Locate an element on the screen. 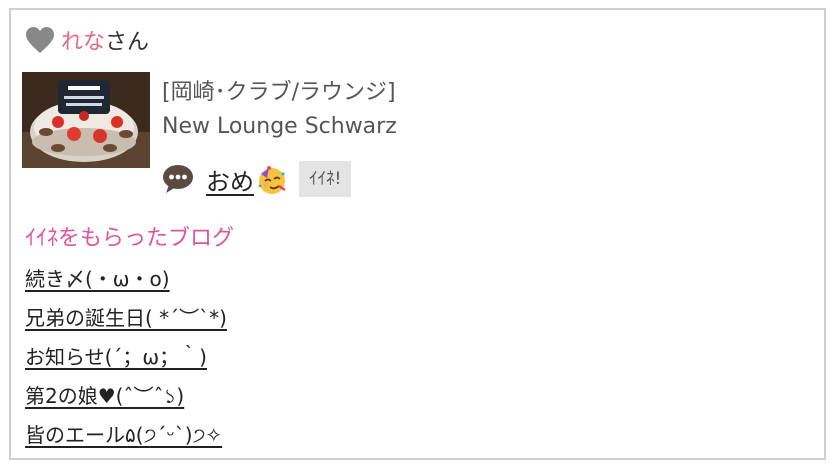 Image resolution: width=840 pixels, height=471 pixels. heart-icon is located at coordinates (40, 40).